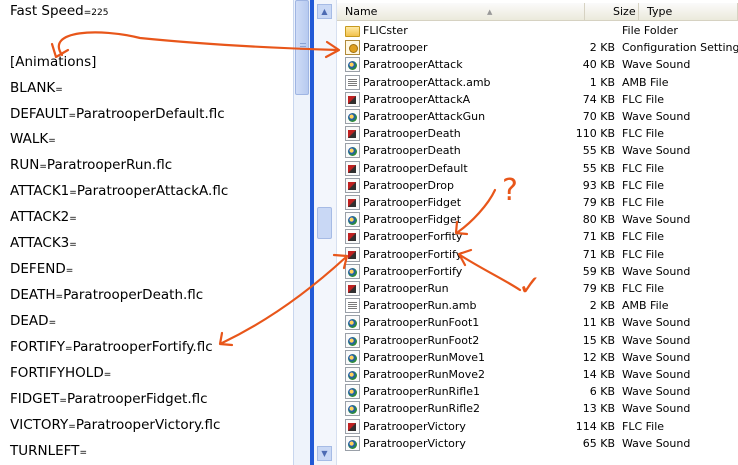 The image size is (738, 465). What do you see at coordinates (537, 133) in the screenshot?
I see `file-row: ParatrooperDeath 110 KB FLC File` at bounding box center [537, 133].